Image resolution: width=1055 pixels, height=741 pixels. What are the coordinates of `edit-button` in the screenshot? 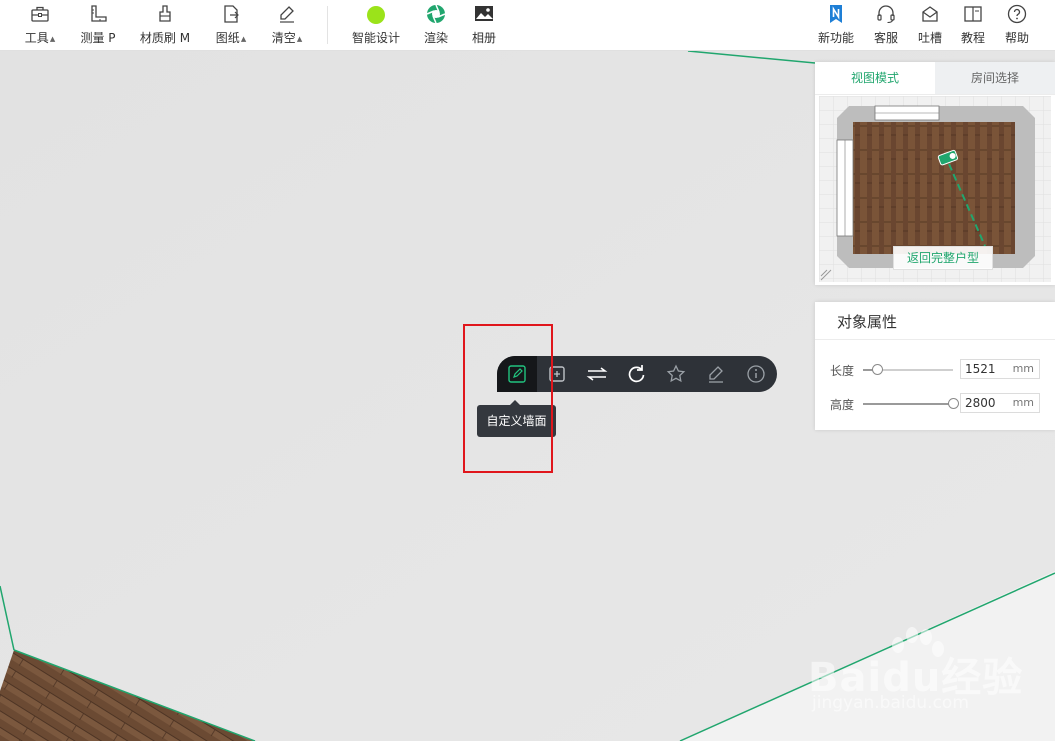 It's located at (716, 374).